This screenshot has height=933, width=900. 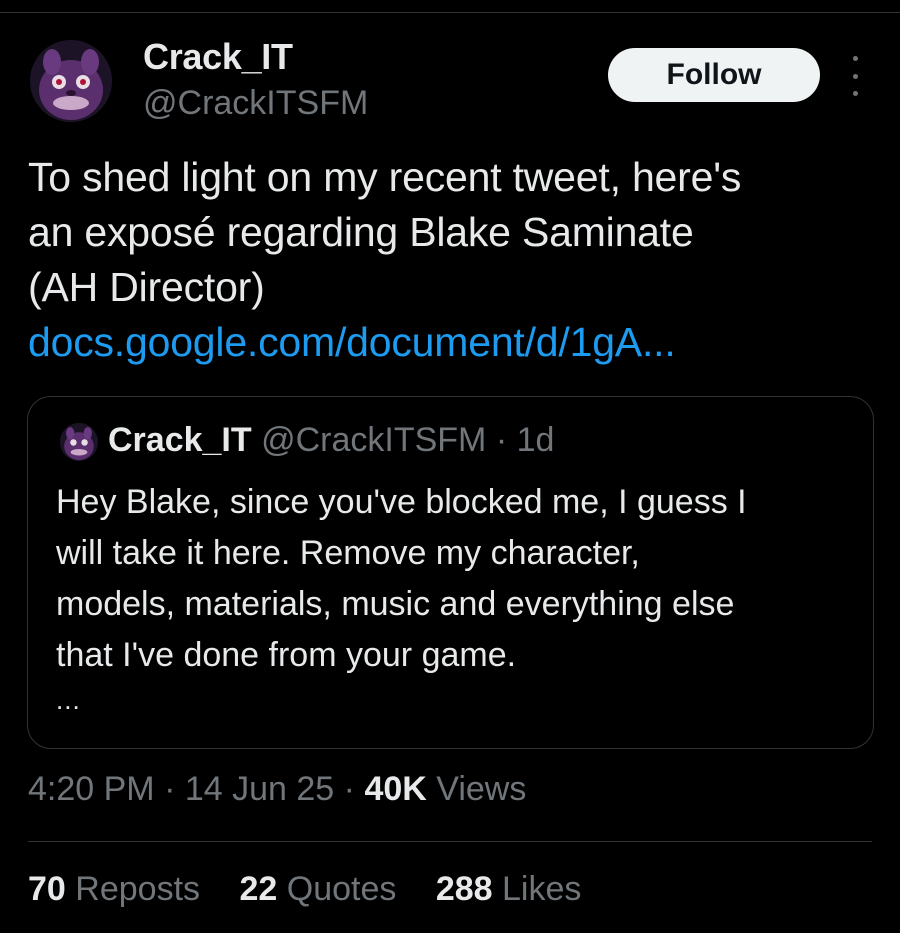 I want to click on author-display-name: Crack_IT, so click(x=218, y=57).